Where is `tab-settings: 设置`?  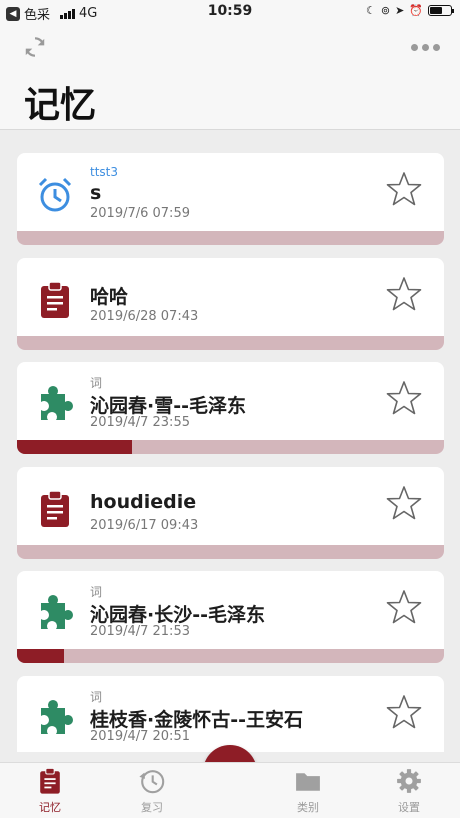 tab-settings: 设置 is located at coordinates (409, 791).